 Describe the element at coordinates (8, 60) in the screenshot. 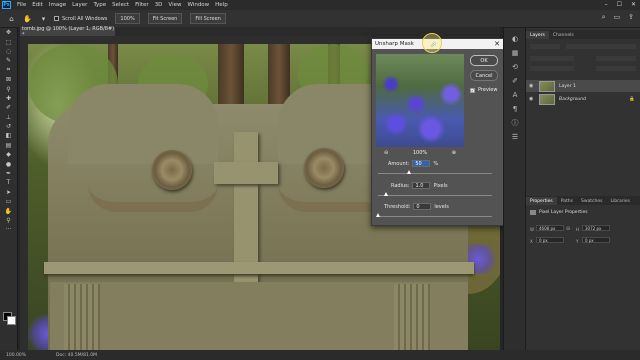

I see `quick-select-tool-icon: ✎` at that location.